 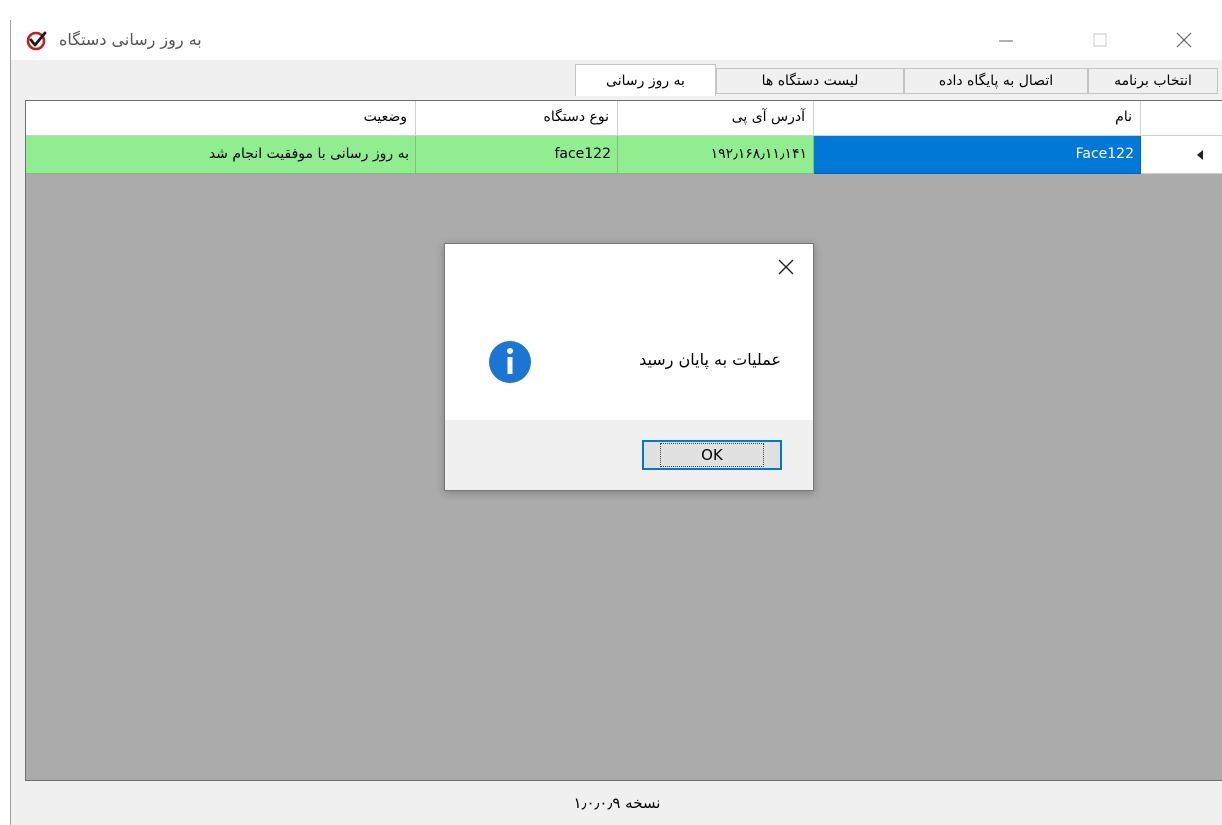 What do you see at coordinates (517, 118) in the screenshot?
I see `column-header-device-type: نوع دستگاه` at bounding box center [517, 118].